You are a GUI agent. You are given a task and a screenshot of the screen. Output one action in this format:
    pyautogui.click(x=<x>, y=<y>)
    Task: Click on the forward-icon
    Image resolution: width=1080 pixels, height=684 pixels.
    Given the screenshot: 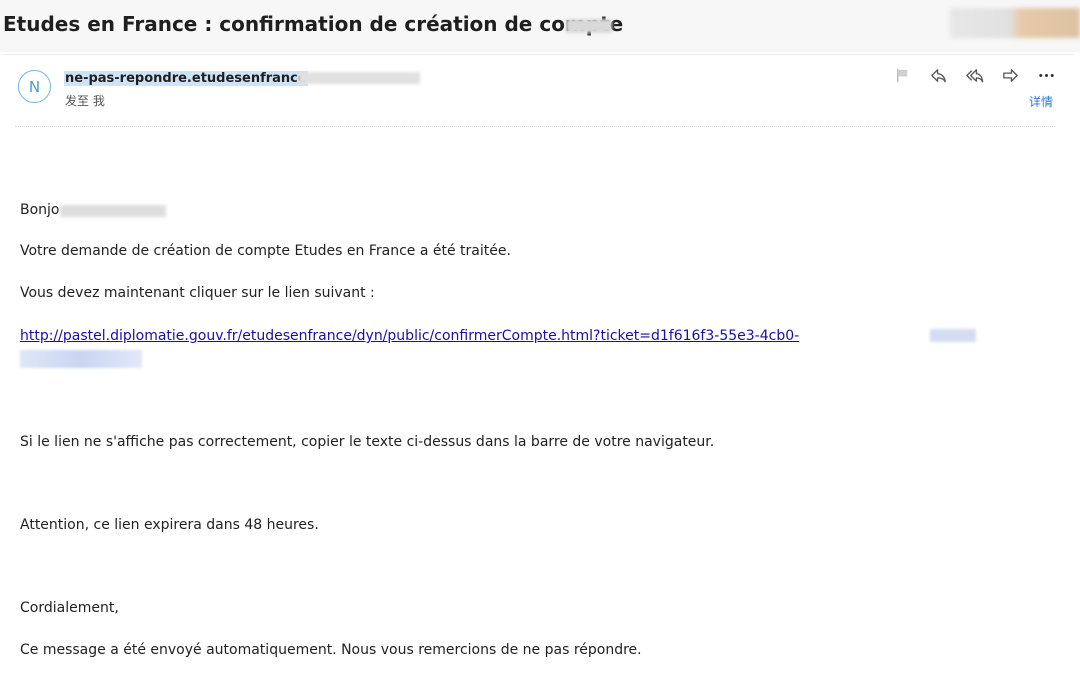 What is the action you would take?
    pyautogui.click(x=1010, y=75)
    